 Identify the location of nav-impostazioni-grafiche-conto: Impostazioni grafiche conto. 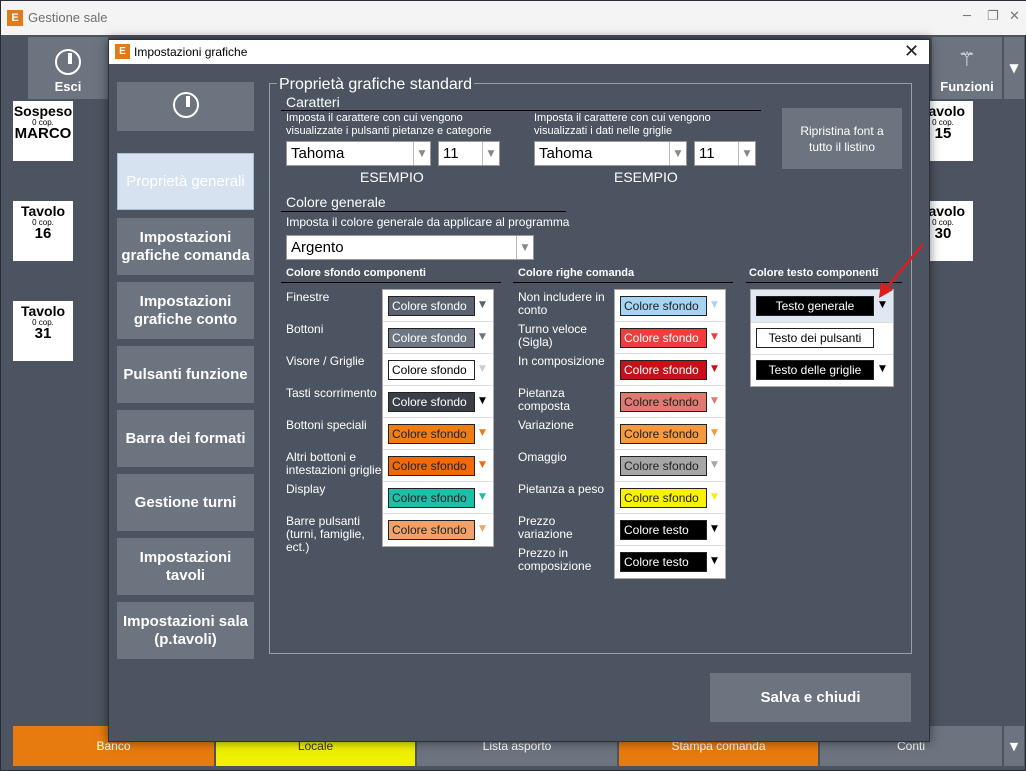
(185, 310).